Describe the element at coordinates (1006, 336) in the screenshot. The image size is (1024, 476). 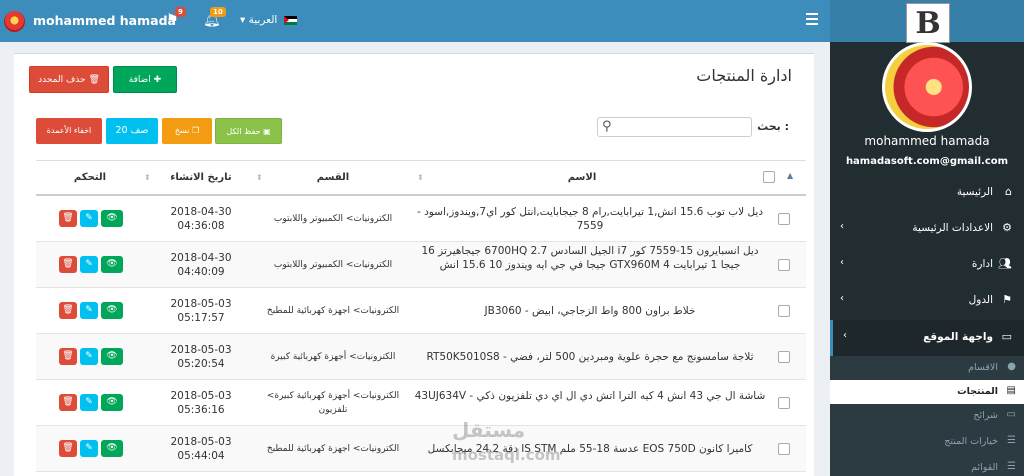
I see `monitor-icon: ▭` at that location.